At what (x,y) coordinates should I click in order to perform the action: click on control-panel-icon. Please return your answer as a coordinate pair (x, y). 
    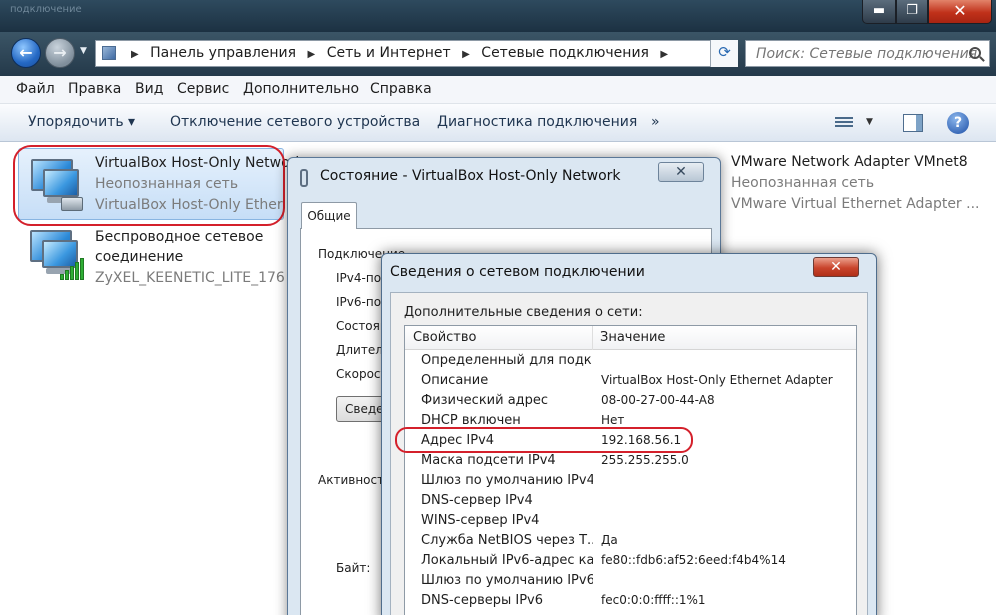
    Looking at the image, I should click on (109, 53).